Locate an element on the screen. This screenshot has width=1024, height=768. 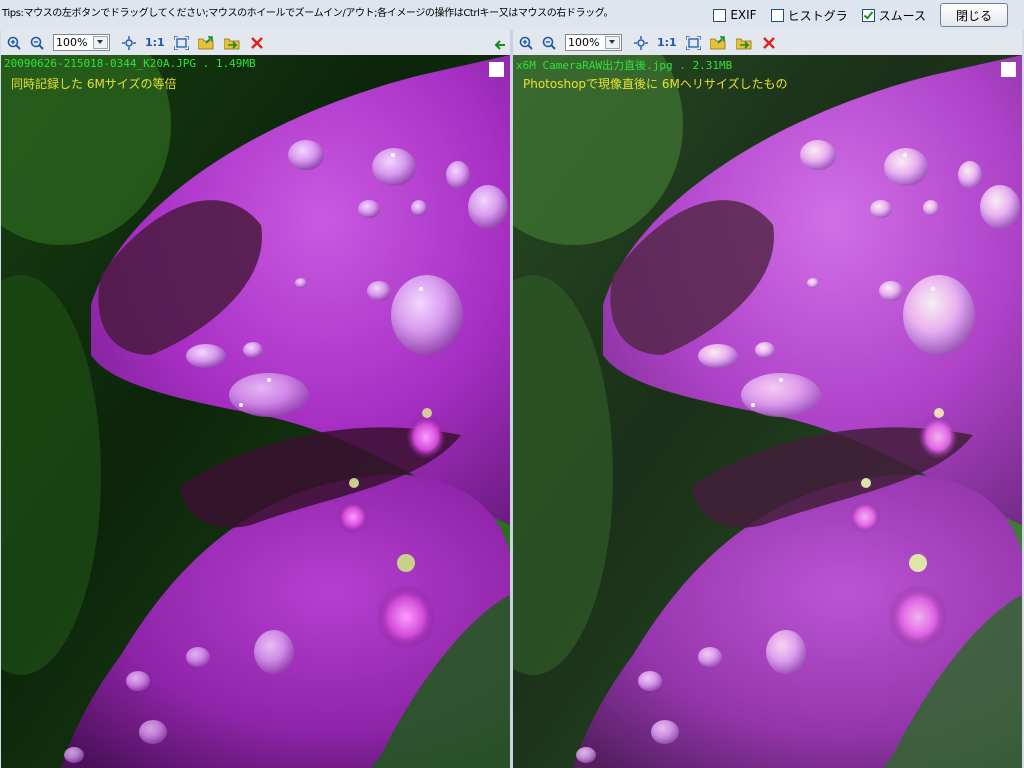
pane-toolbar-right: 100% 1:1 is located at coordinates (767, 42).